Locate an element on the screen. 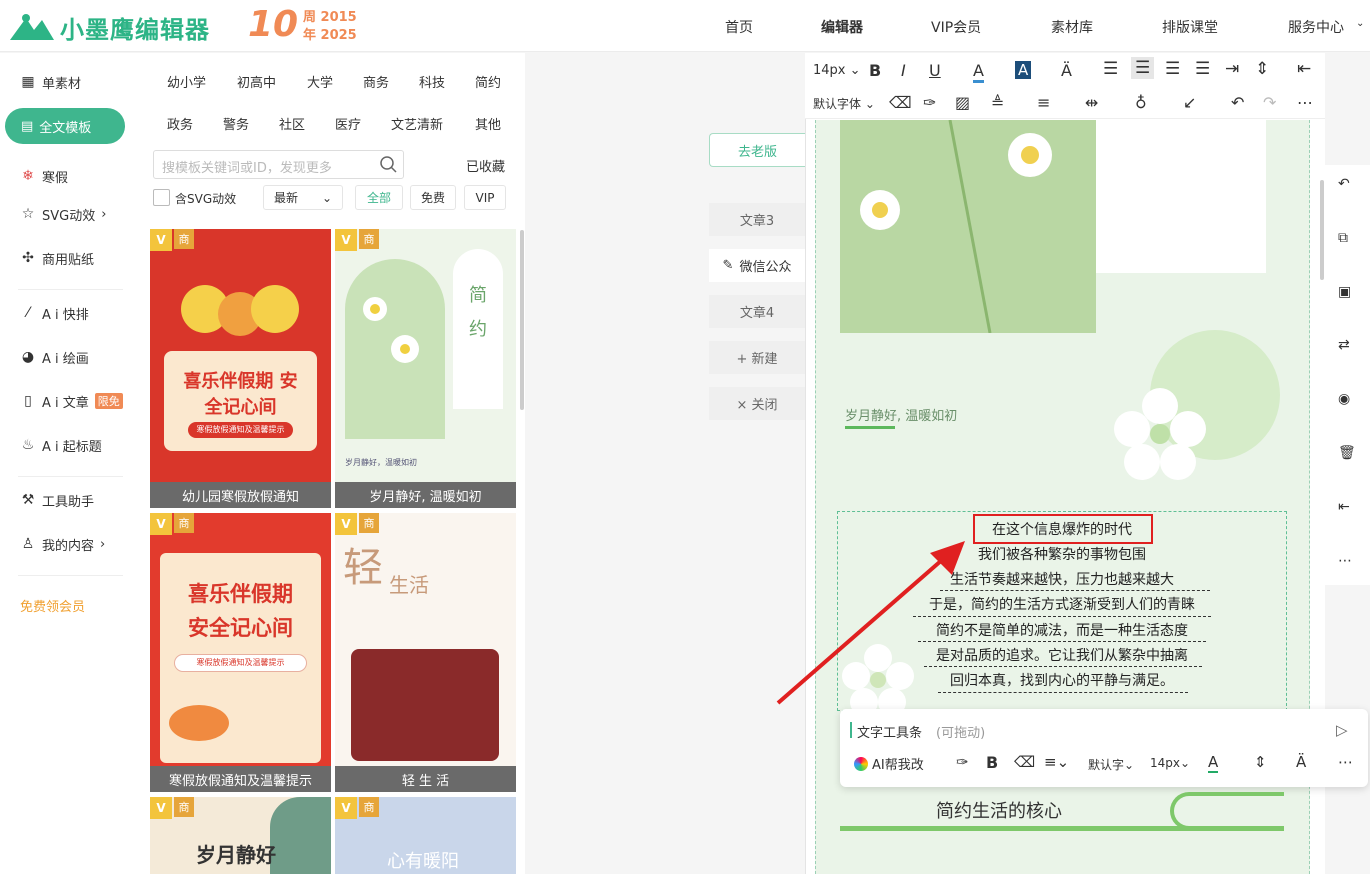  export-icon: ⇤ is located at coordinates (1344, 507).